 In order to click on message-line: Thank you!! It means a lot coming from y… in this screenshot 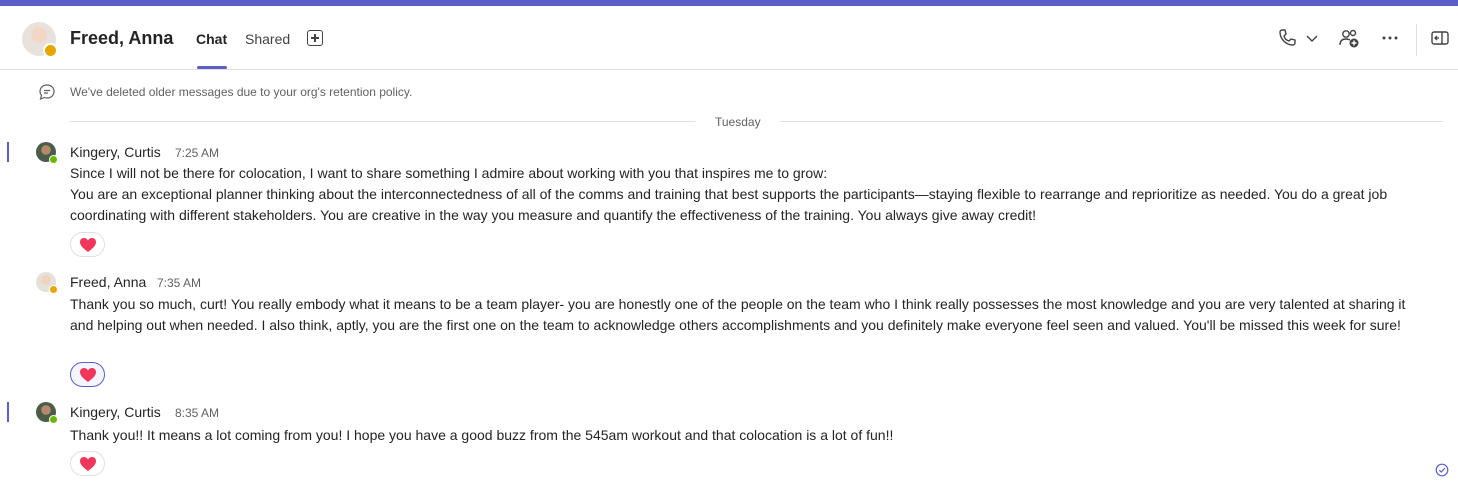, I will do `click(482, 435)`.